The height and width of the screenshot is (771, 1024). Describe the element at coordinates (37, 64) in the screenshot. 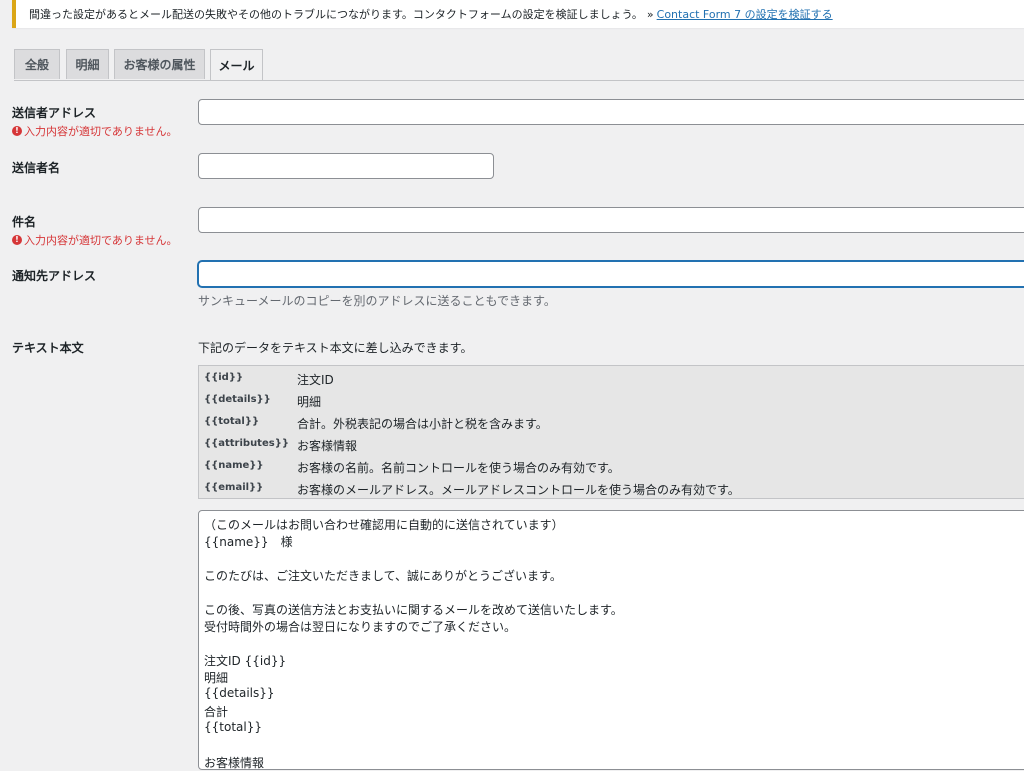

I see `tab-general: 全般` at that location.